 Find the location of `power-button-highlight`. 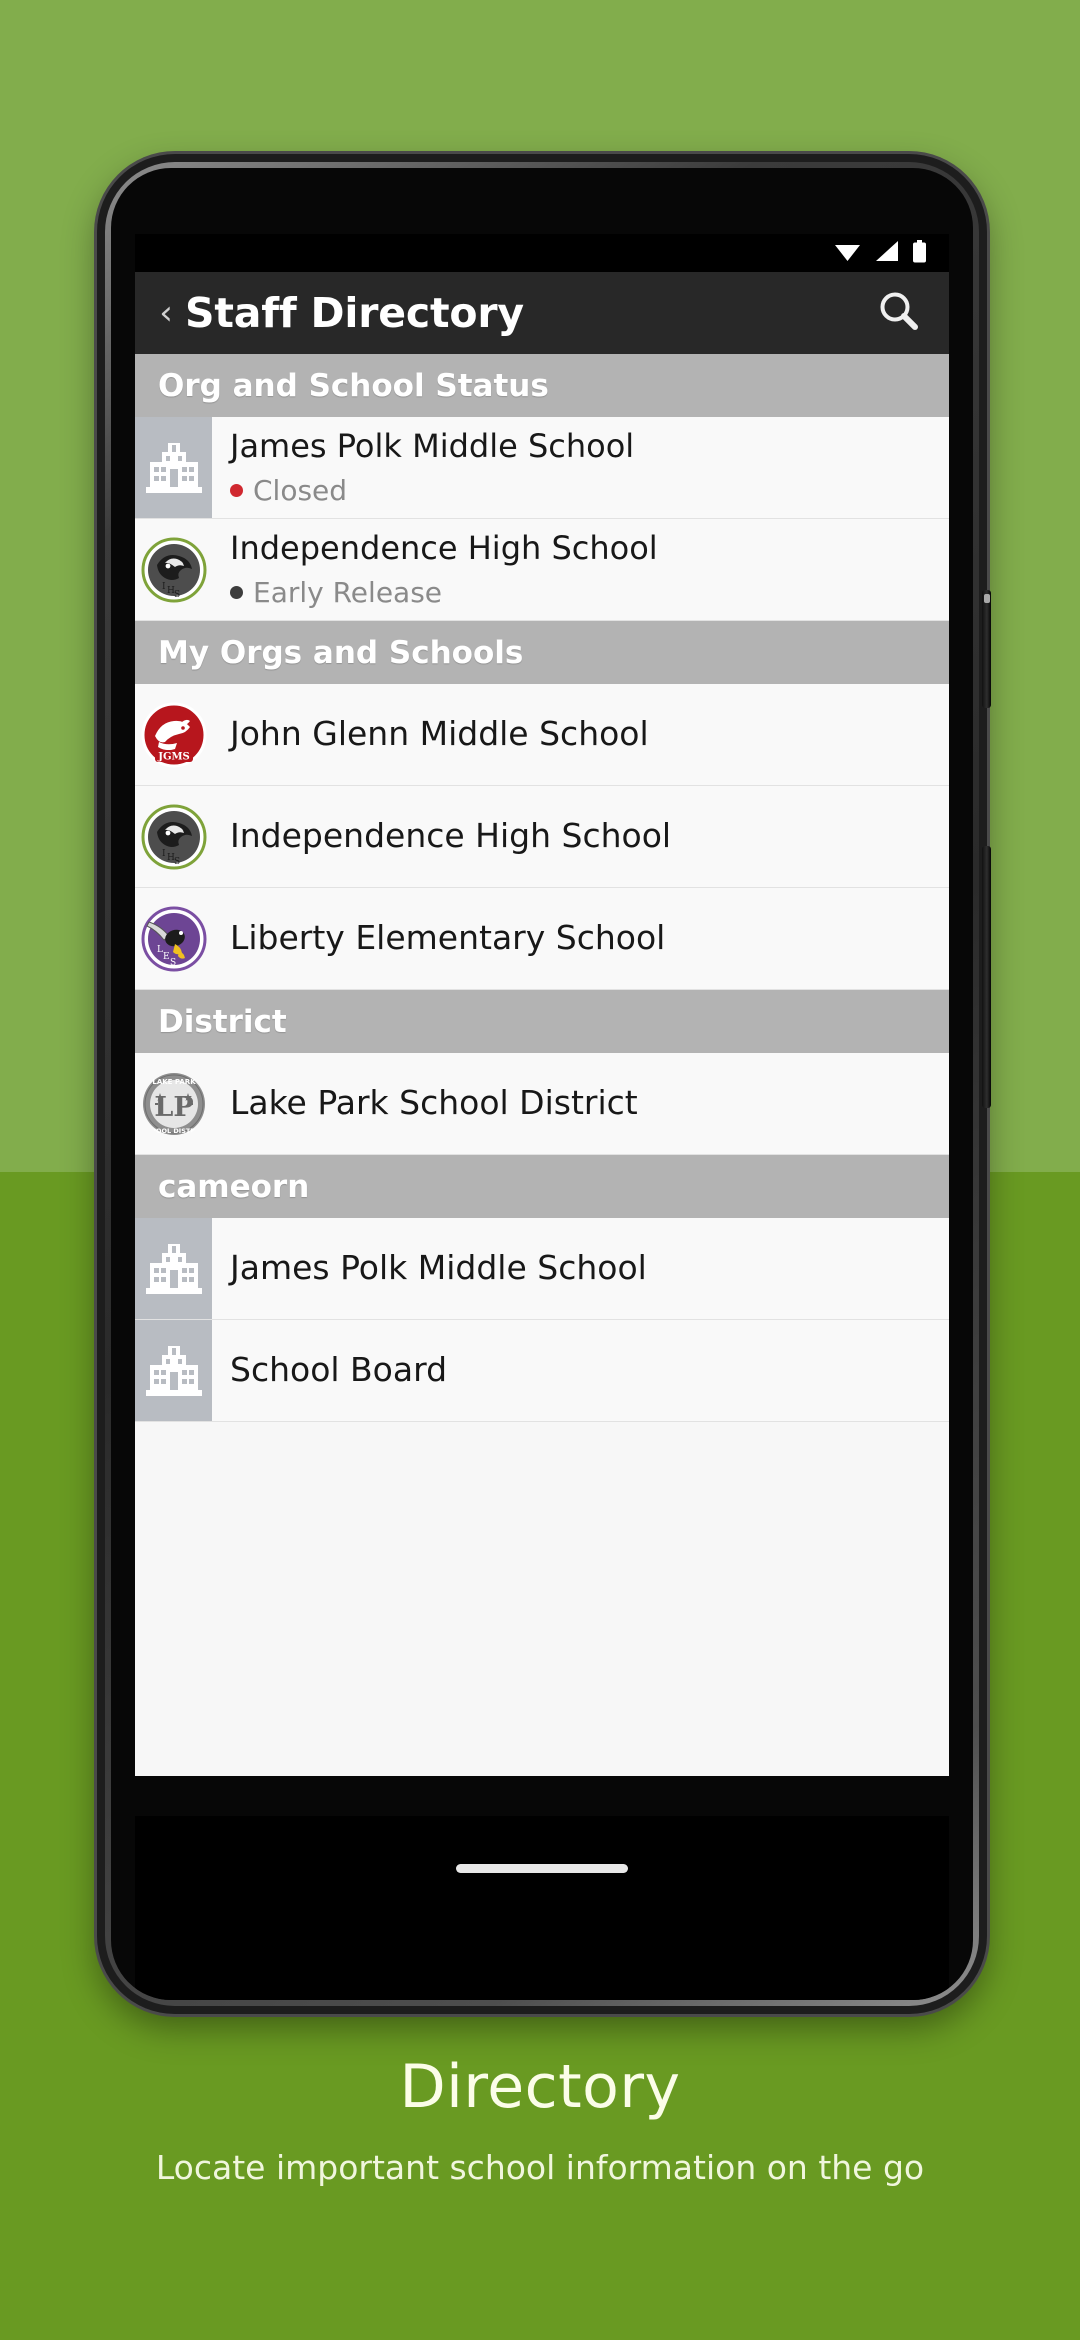

power-button-highlight is located at coordinates (987, 598).